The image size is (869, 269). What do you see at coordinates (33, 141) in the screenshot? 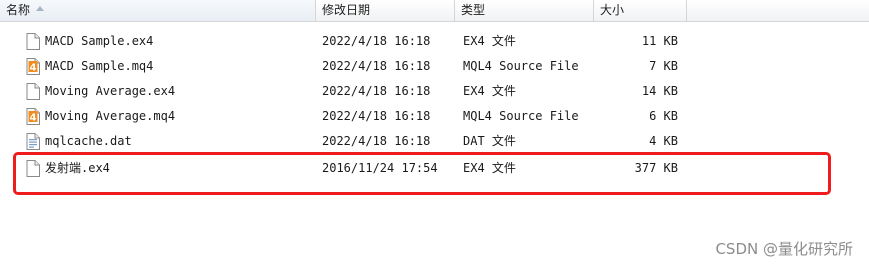
I see `dat-file-icon` at bounding box center [33, 141].